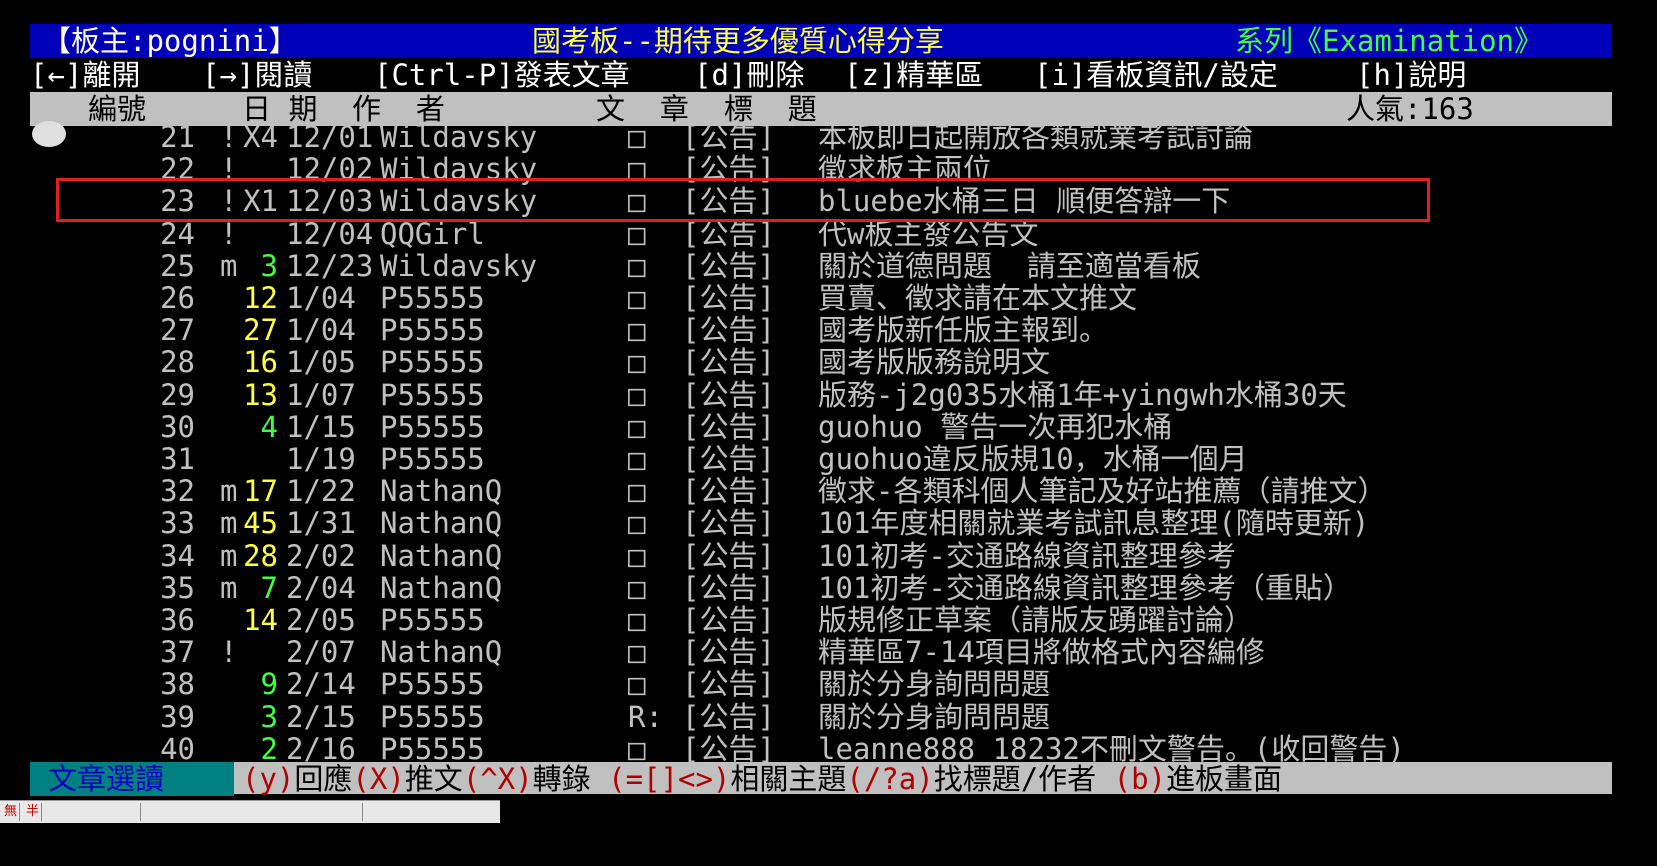 The width and height of the screenshot is (1657, 866). What do you see at coordinates (441, 523) in the screenshot?
I see `article-author: NathanQ` at bounding box center [441, 523].